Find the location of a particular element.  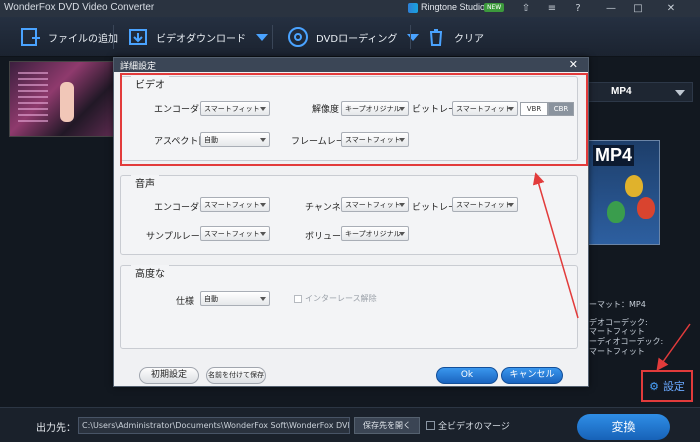

annotation-arrows is located at coordinates (611, 271).